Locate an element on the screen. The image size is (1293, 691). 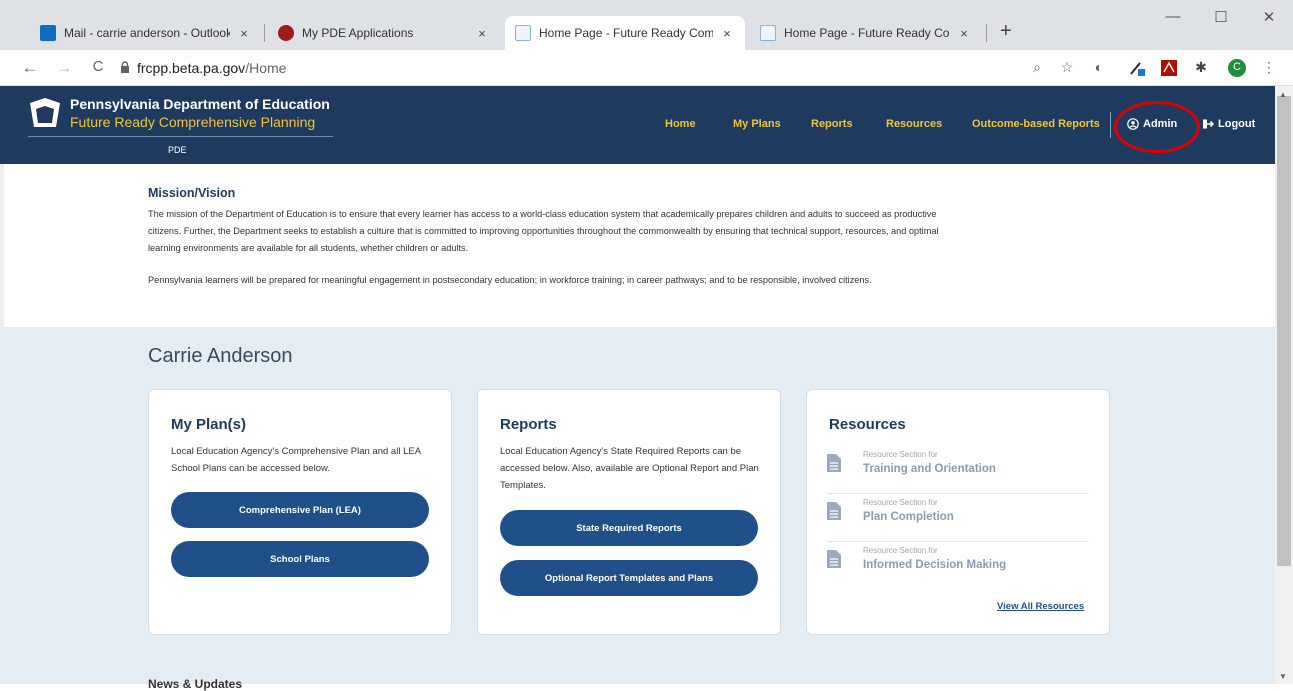
scrollbar-thumb is located at coordinates (1284, 331).